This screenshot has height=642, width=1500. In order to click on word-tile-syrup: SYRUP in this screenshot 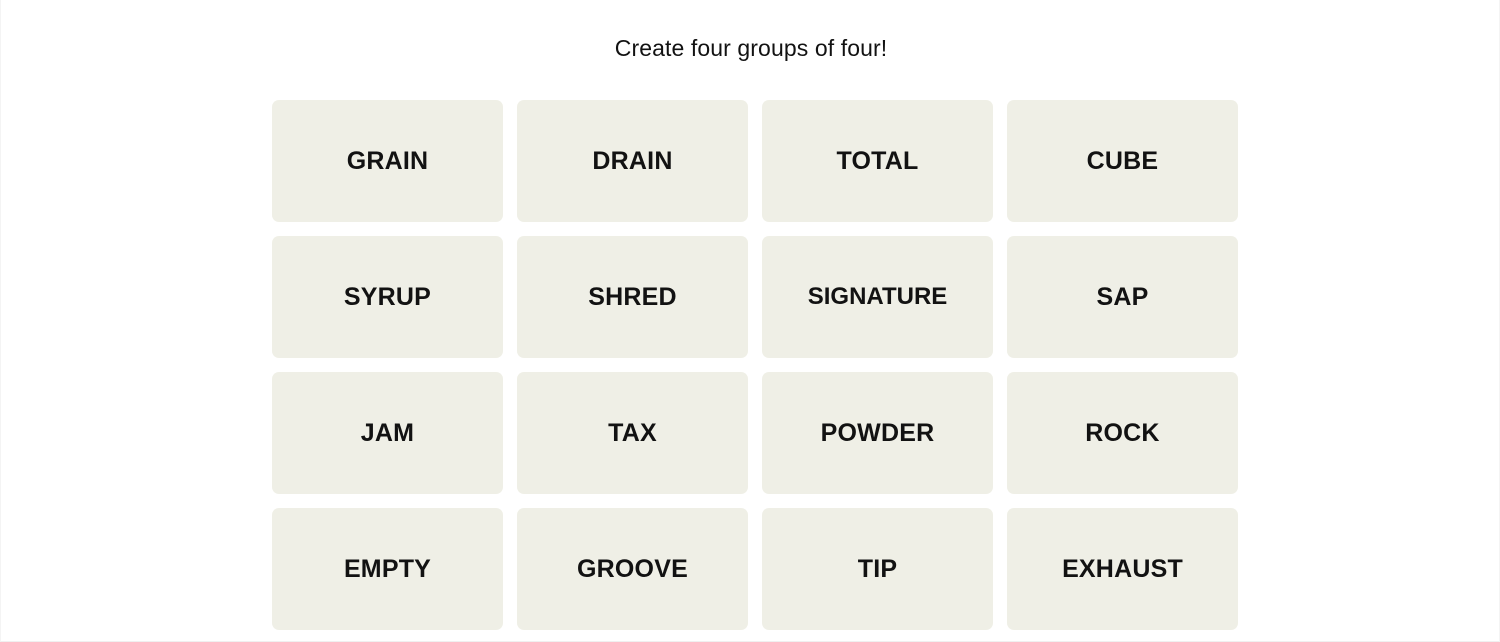, I will do `click(387, 297)`.